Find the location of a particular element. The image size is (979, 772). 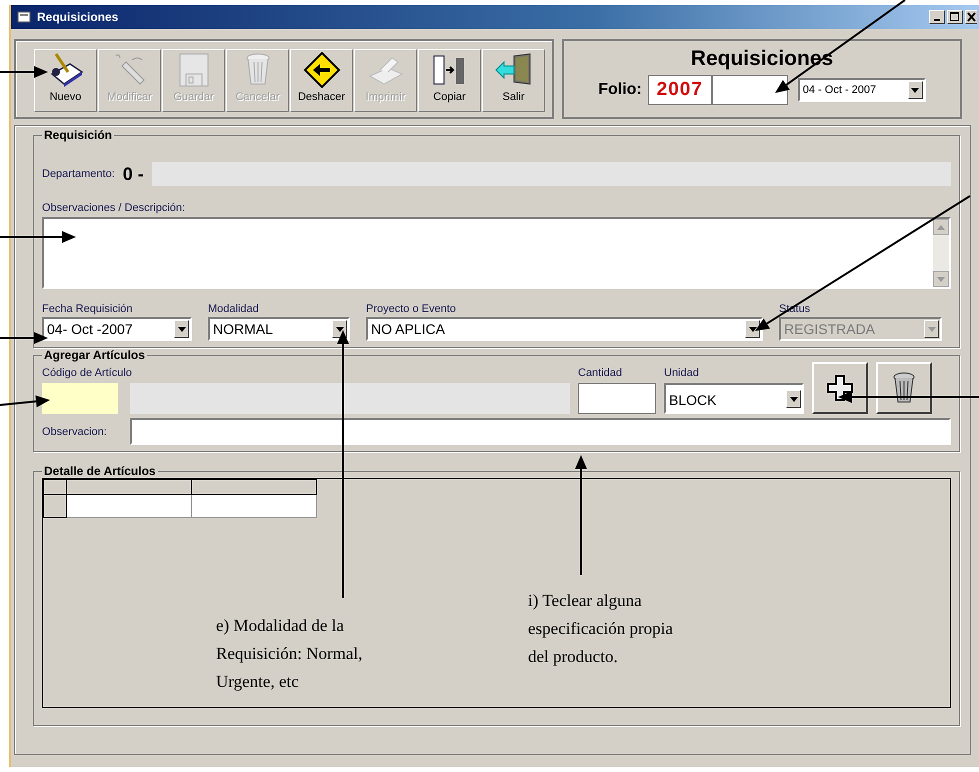

item-code-label: Código de Artículo is located at coordinates (87, 373).